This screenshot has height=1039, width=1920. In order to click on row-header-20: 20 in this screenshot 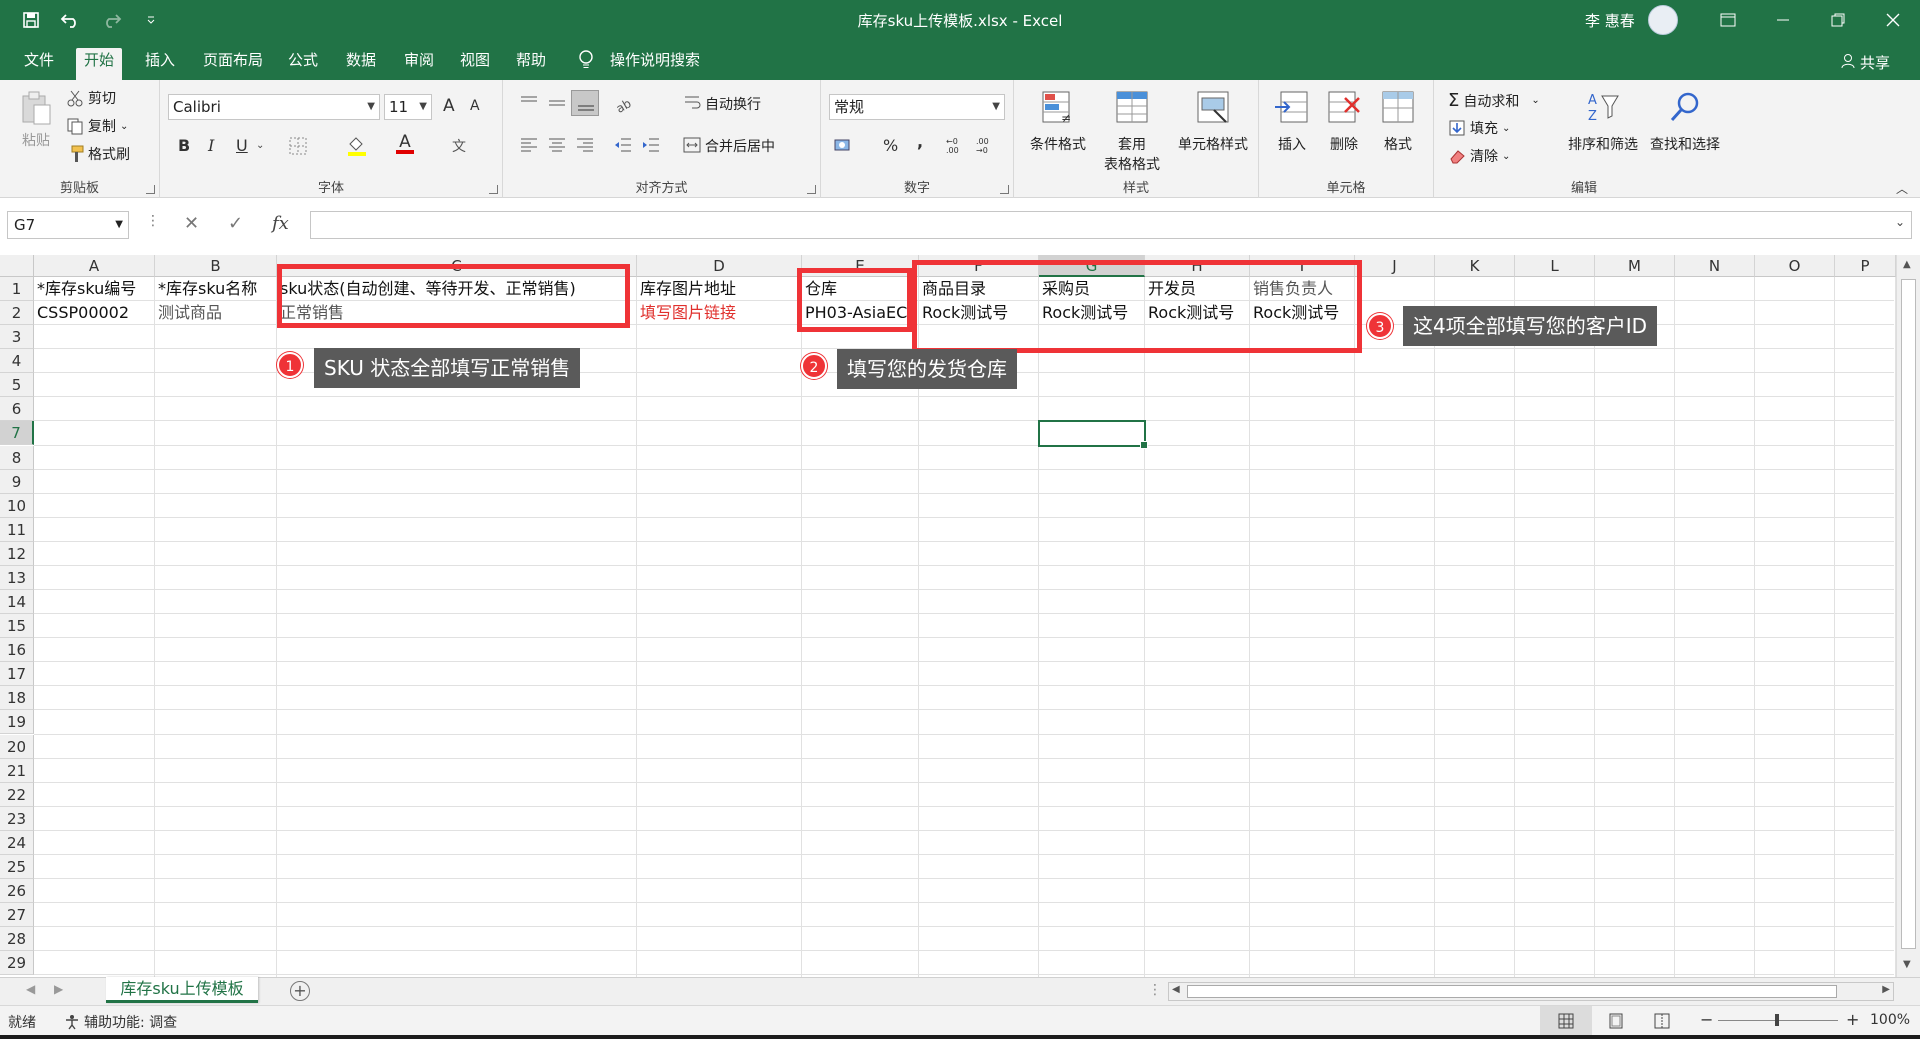, I will do `click(17, 746)`.